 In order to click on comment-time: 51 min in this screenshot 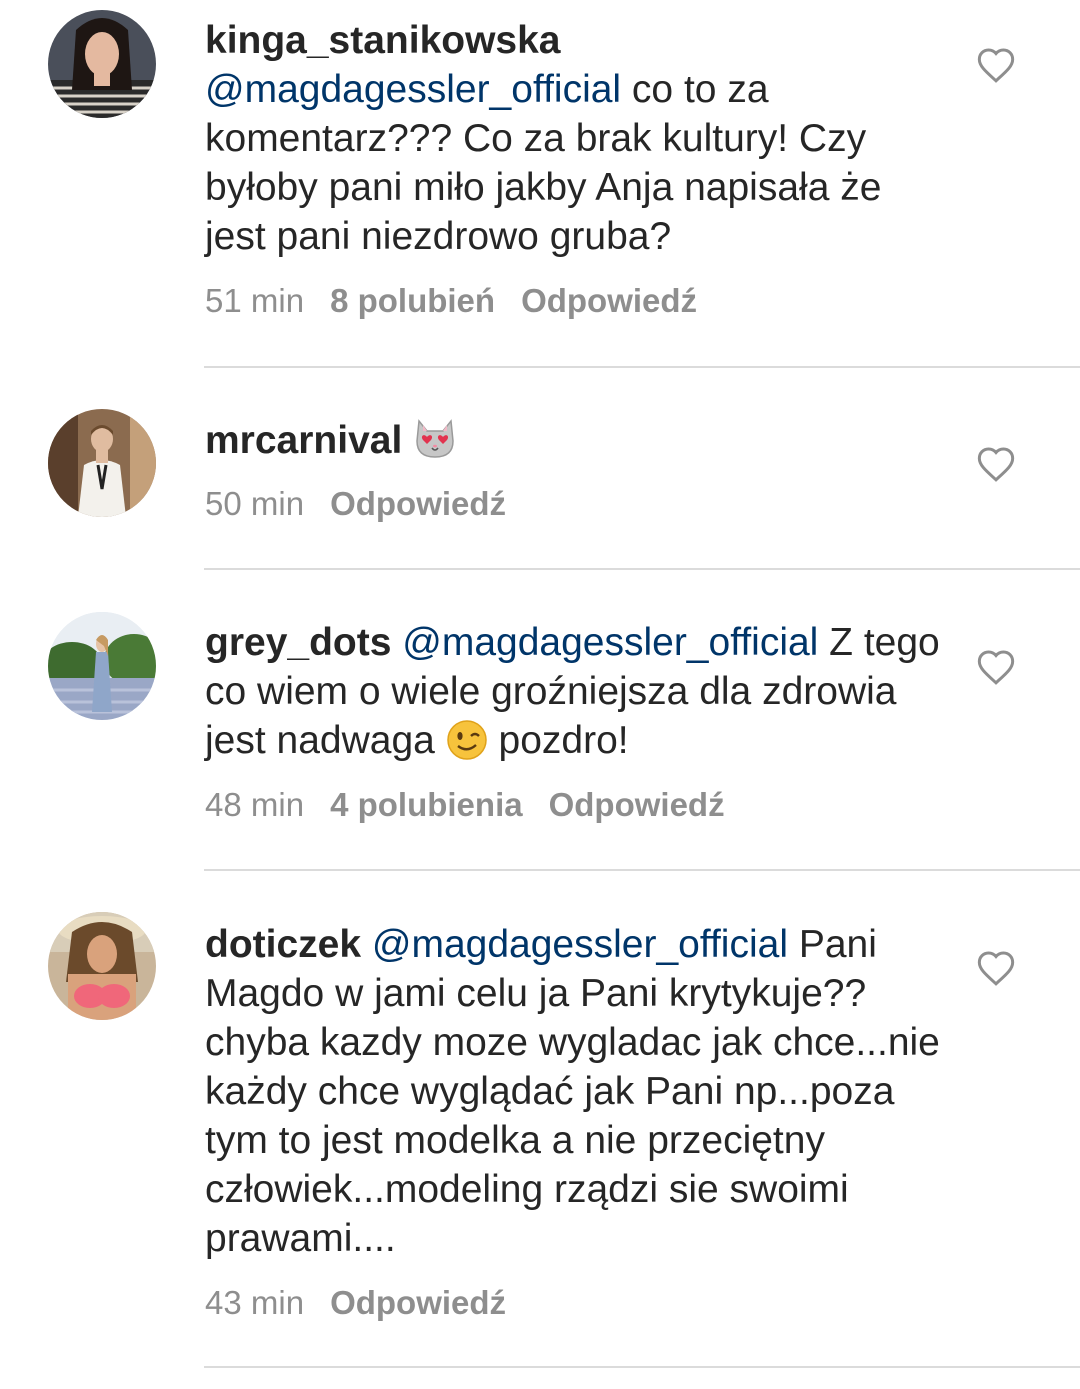, I will do `click(255, 300)`.